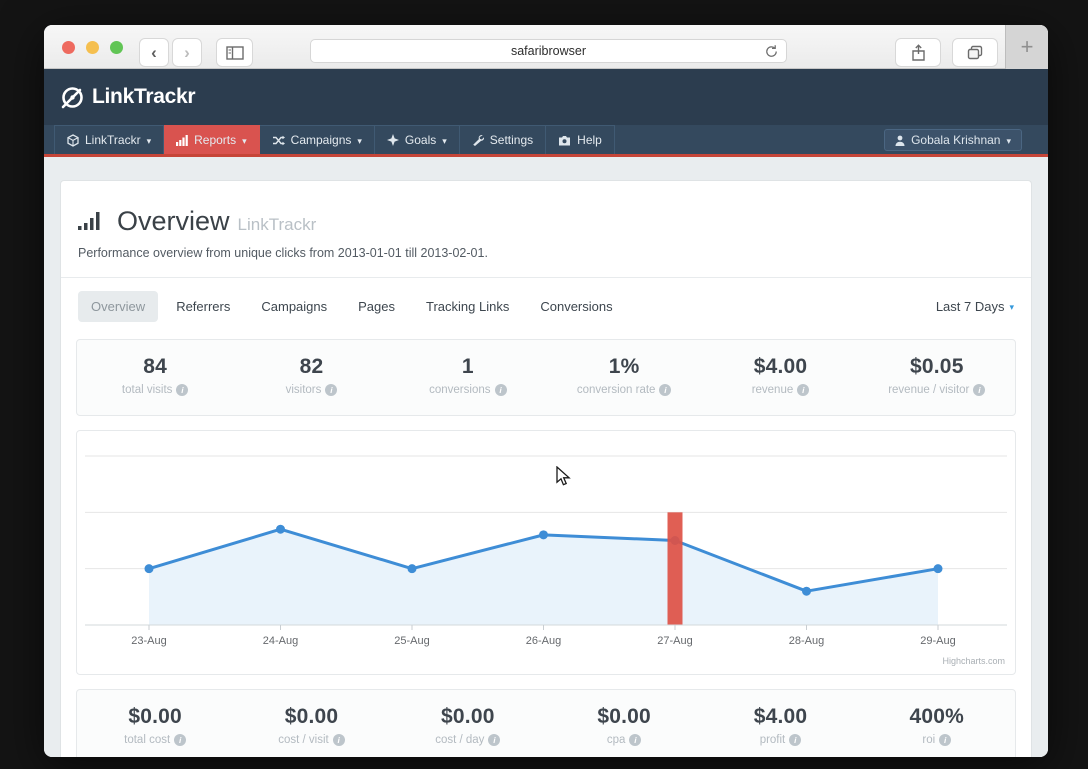 Image resolution: width=1088 pixels, height=769 pixels. Describe the element at coordinates (970, 306) in the screenshot. I see `date-range-label: Last 7 Days` at that location.